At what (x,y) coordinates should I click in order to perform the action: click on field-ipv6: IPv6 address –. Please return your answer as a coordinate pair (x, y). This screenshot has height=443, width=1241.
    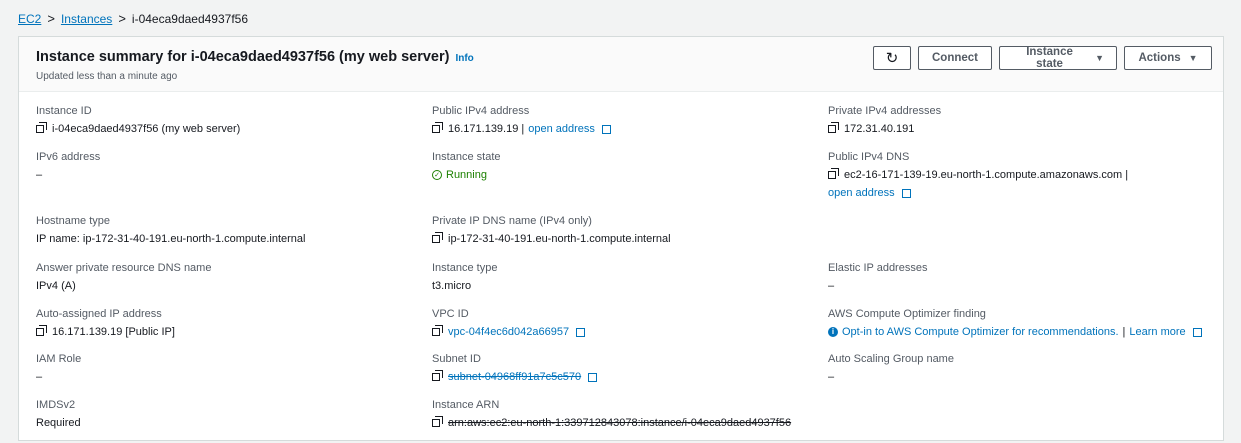
    Looking at the image, I should click on (226, 166).